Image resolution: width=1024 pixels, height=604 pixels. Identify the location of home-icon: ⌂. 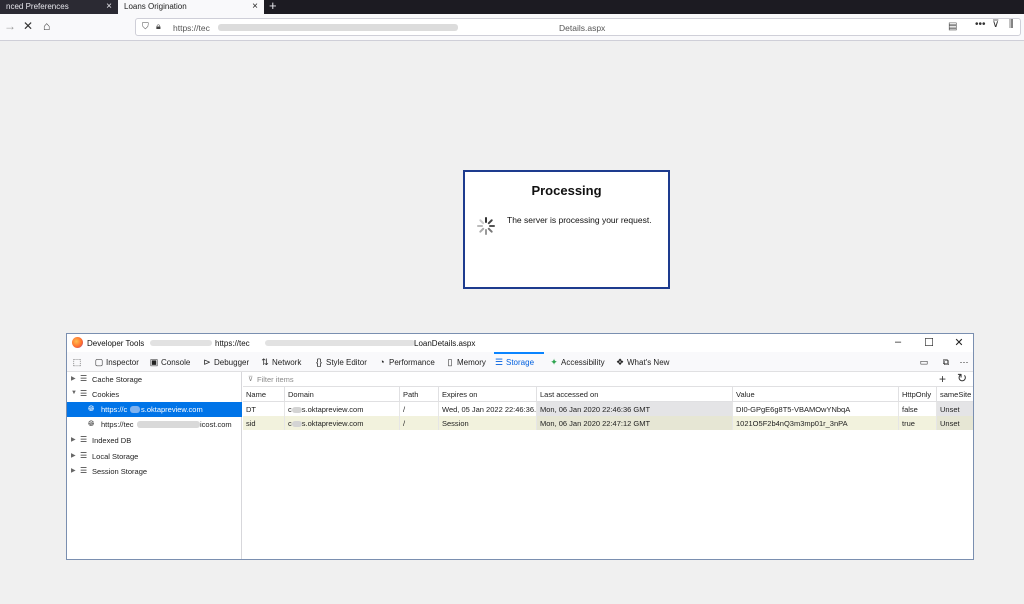
(46, 26).